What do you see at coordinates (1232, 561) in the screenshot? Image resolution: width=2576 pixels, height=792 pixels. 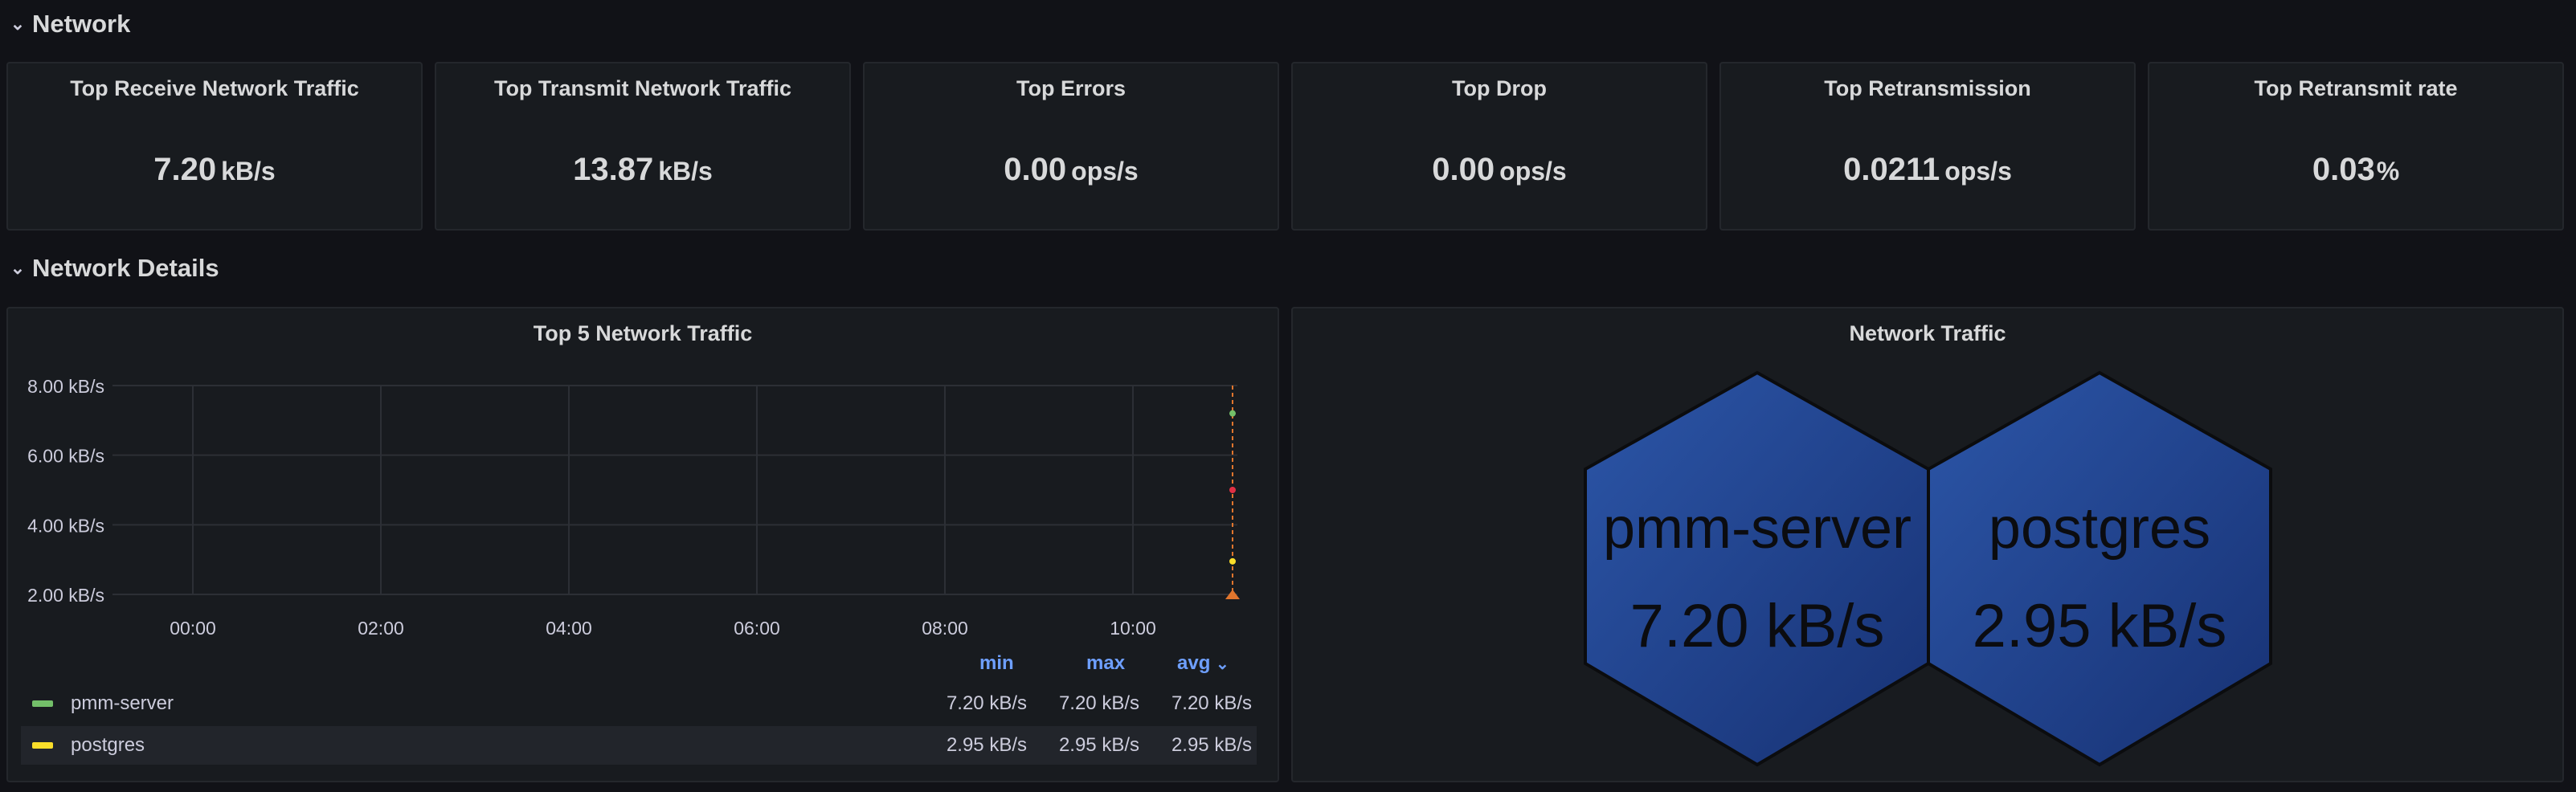 I see `series-point-postgres` at bounding box center [1232, 561].